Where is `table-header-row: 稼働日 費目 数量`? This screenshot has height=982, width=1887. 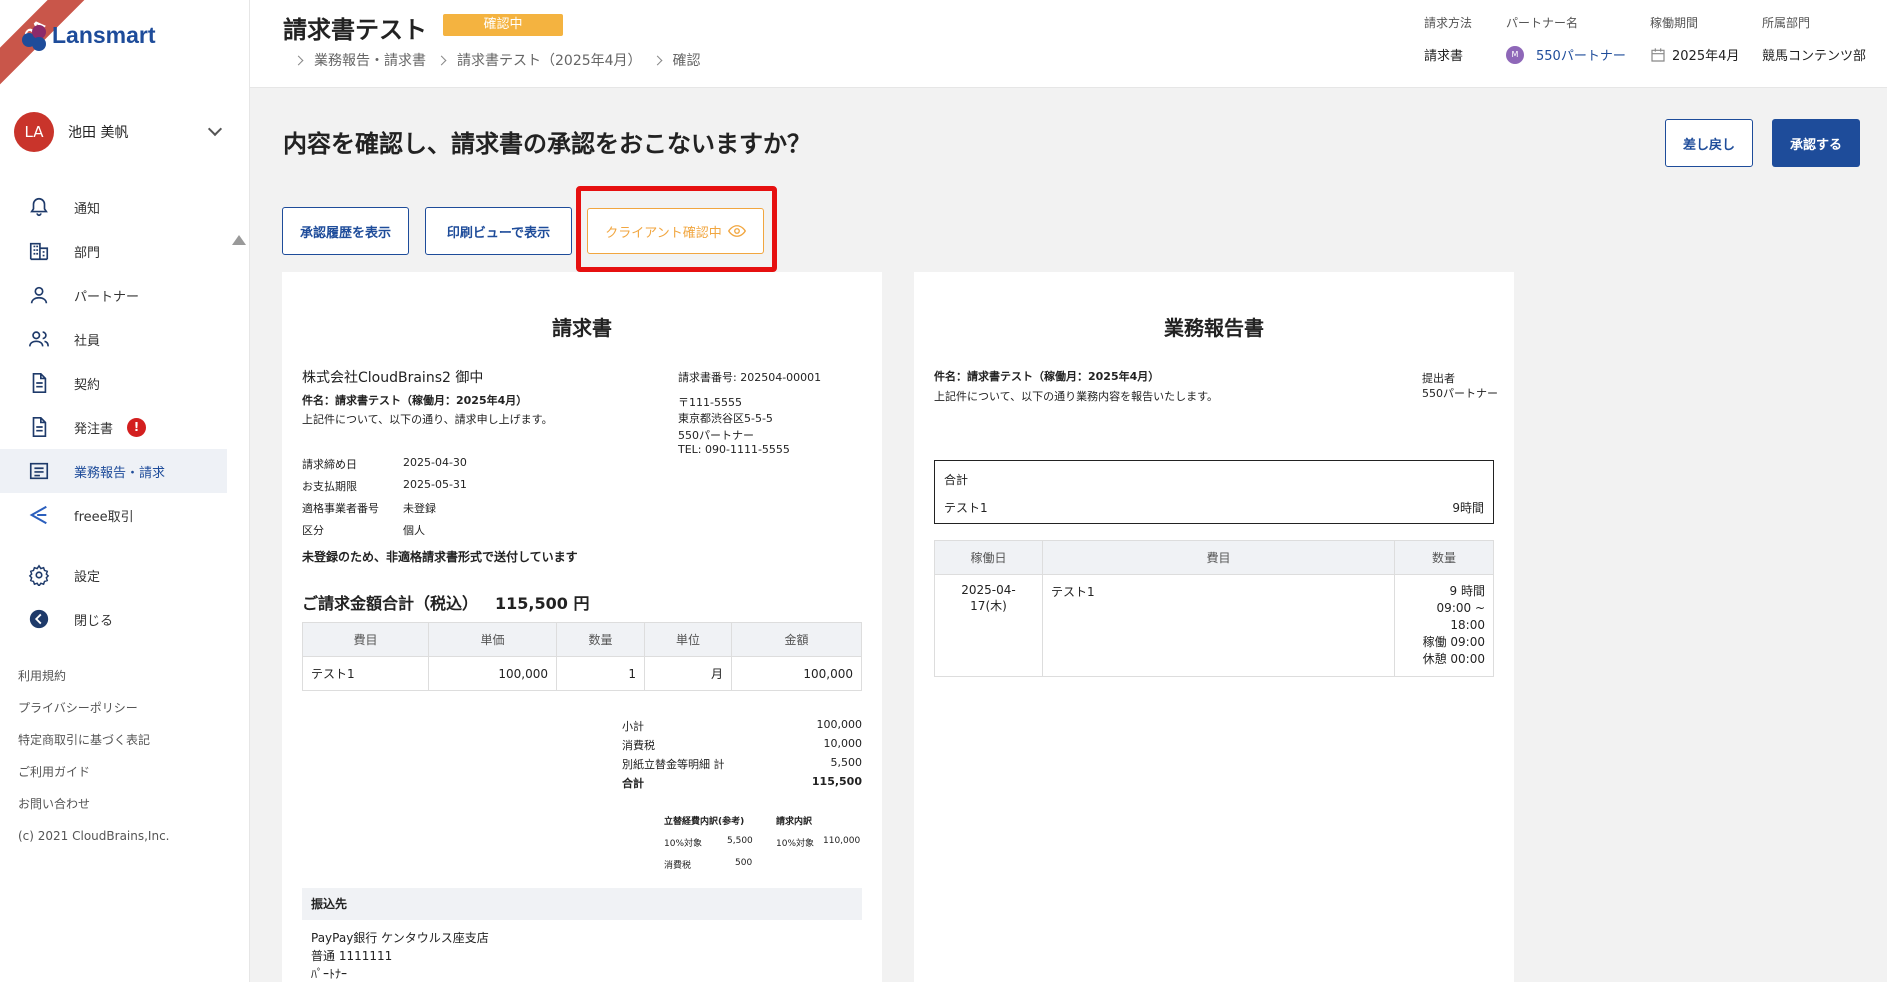
table-header-row: 稼働日 費目 数量 is located at coordinates (1214, 557).